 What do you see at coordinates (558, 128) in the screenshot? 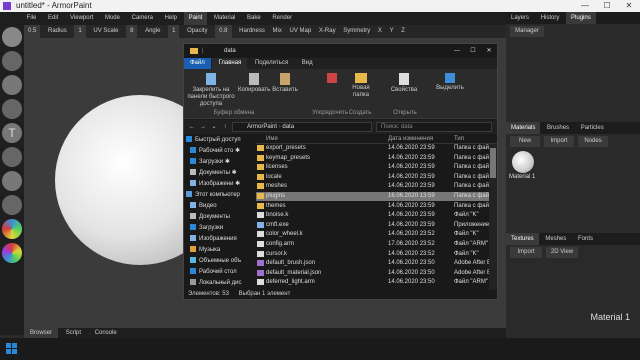
I see `tab-brushes: Brushes` at bounding box center [558, 128].